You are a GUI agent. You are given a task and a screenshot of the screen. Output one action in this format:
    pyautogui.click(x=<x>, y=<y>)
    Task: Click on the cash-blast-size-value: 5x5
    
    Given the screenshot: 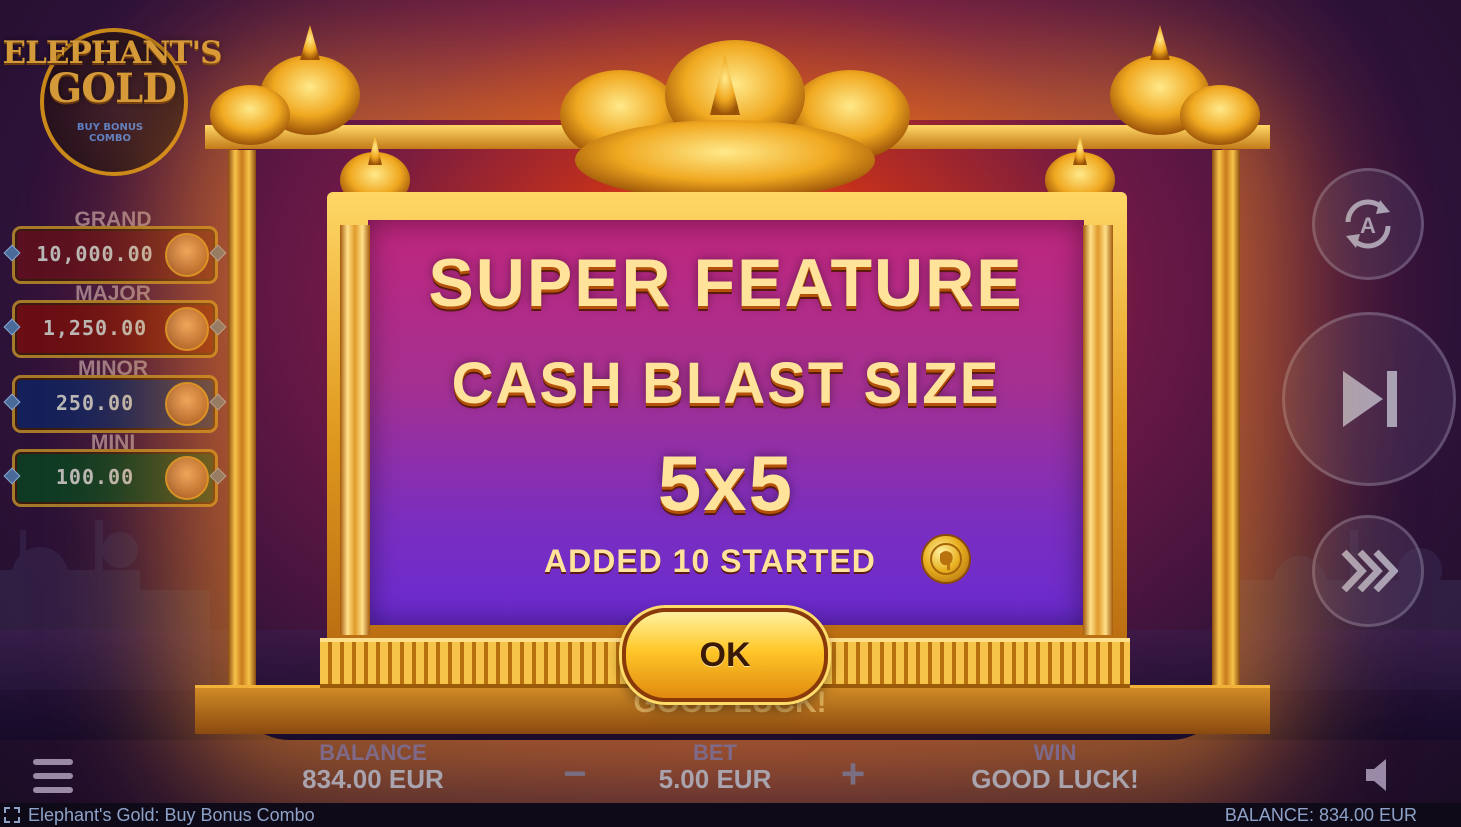 What is the action you would take?
    pyautogui.click(x=726, y=483)
    